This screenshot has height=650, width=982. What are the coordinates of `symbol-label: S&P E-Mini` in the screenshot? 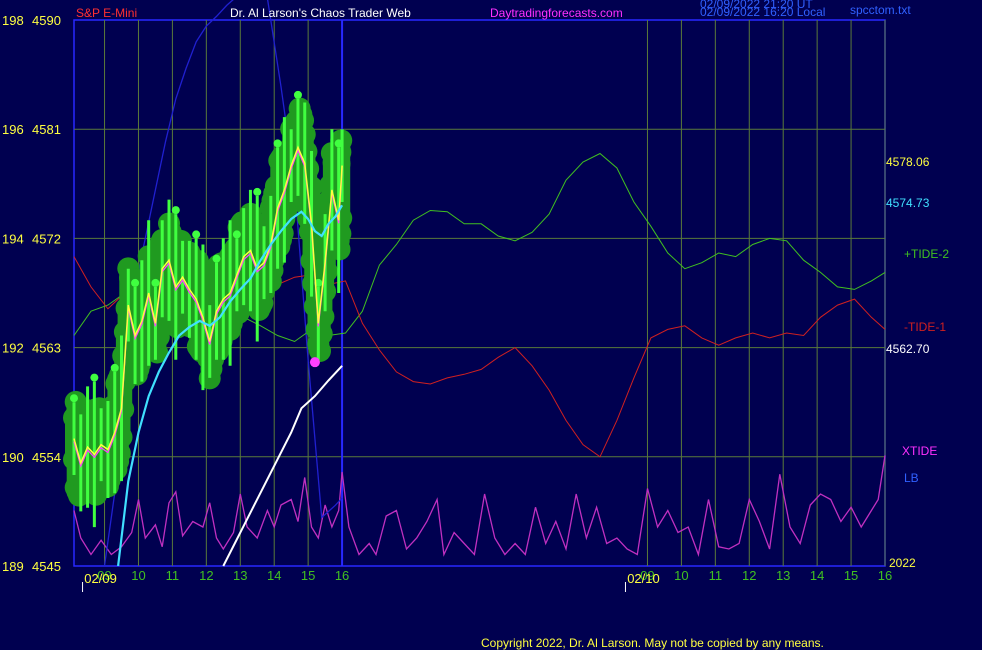 It's located at (106, 13).